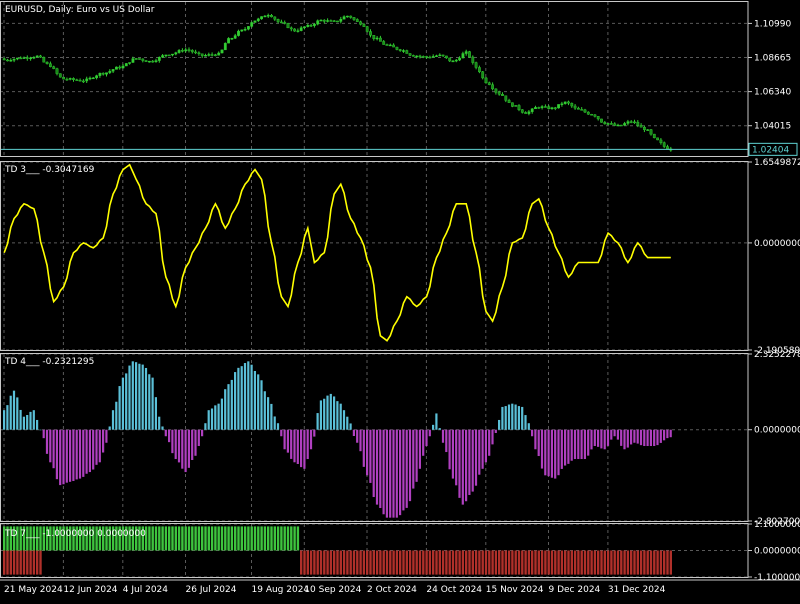 This screenshot has height=604, width=800. I want to click on x-tick-label: 19 Aug 2024, so click(281, 590).